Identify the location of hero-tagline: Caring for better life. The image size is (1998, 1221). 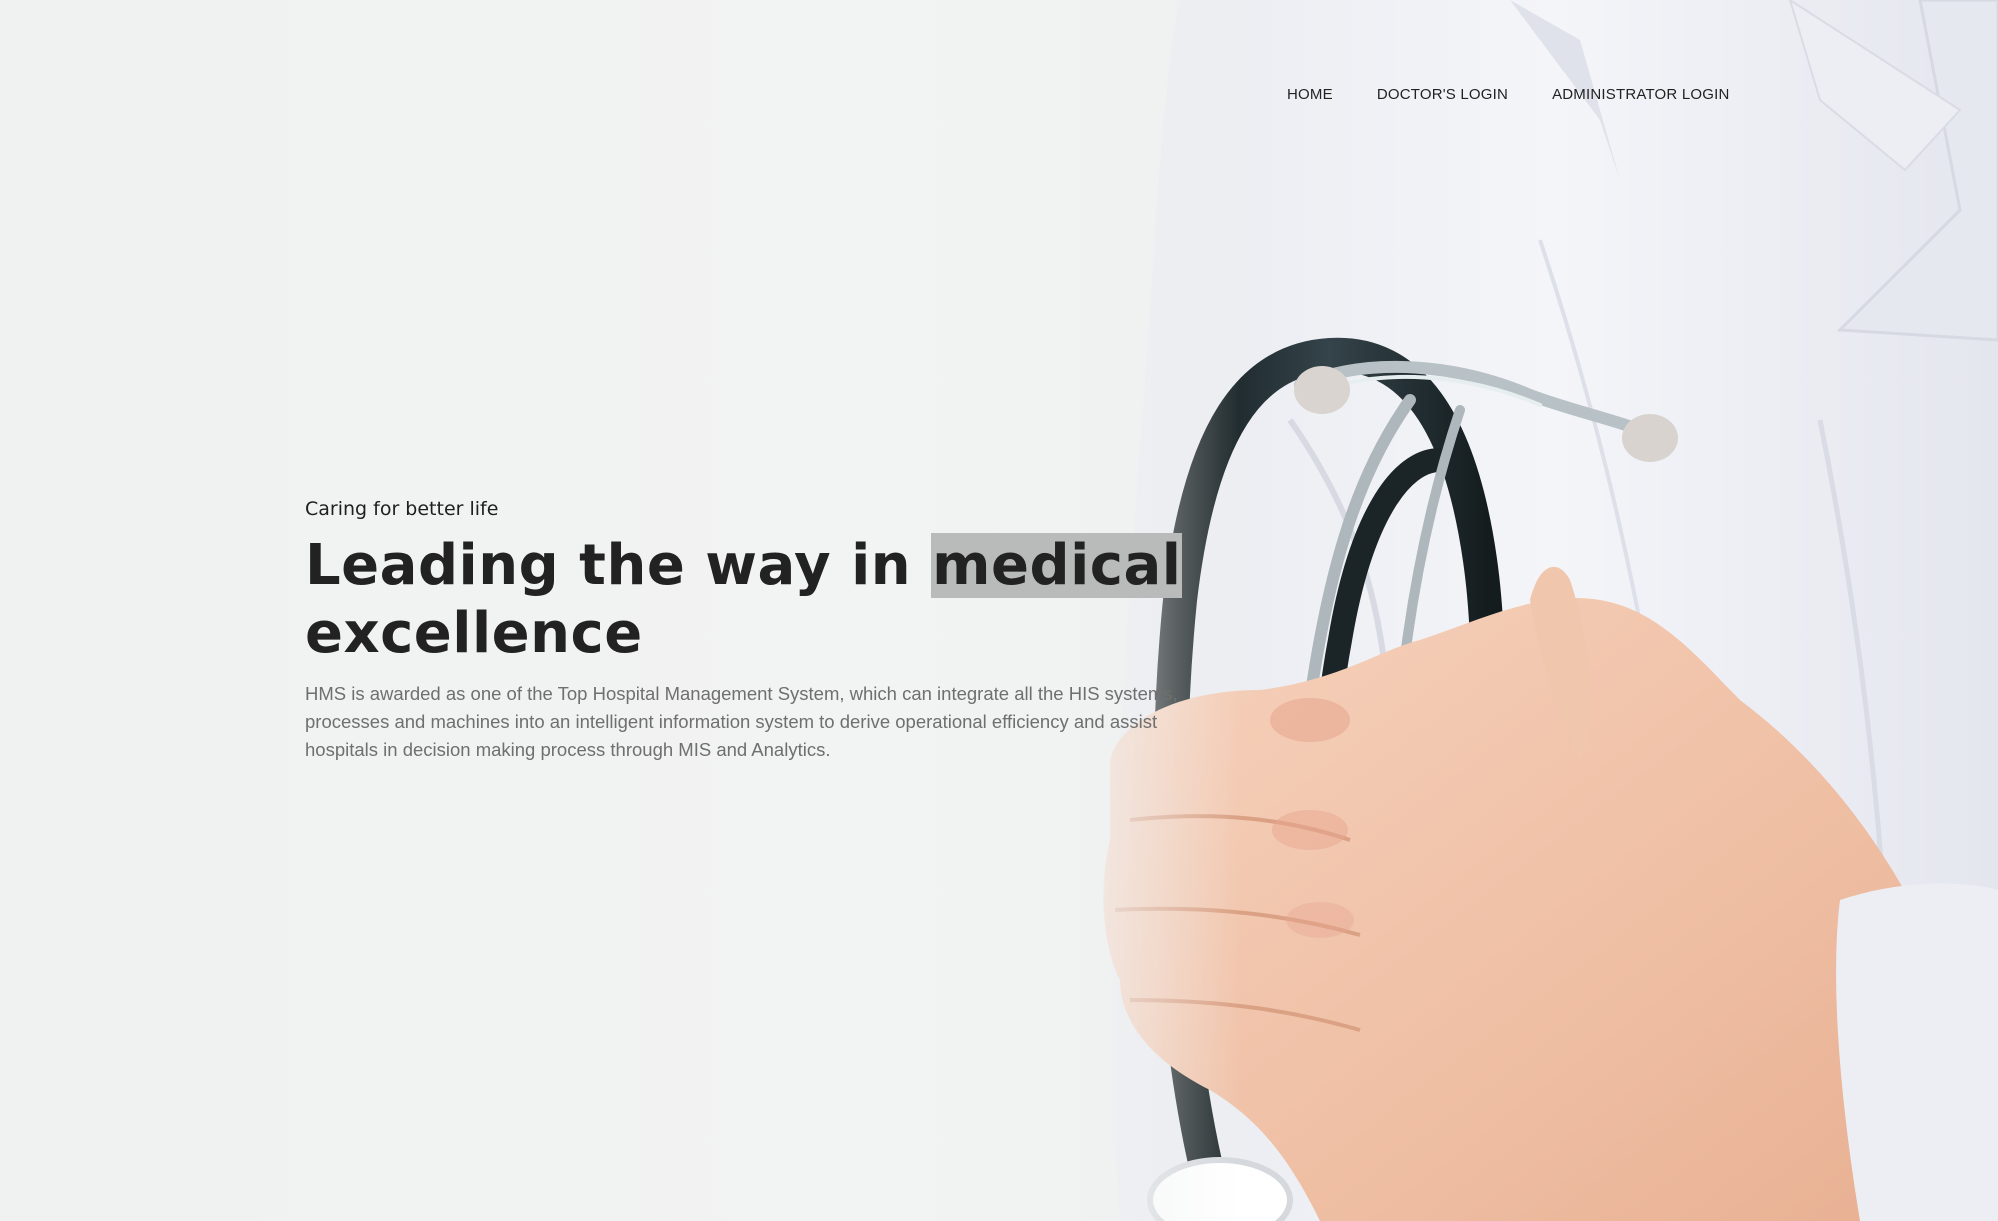
(402, 509).